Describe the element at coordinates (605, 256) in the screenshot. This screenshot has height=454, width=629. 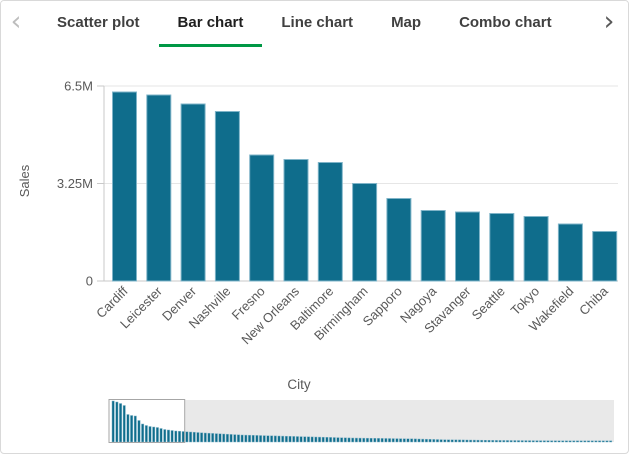
I see `bar-chiba` at that location.